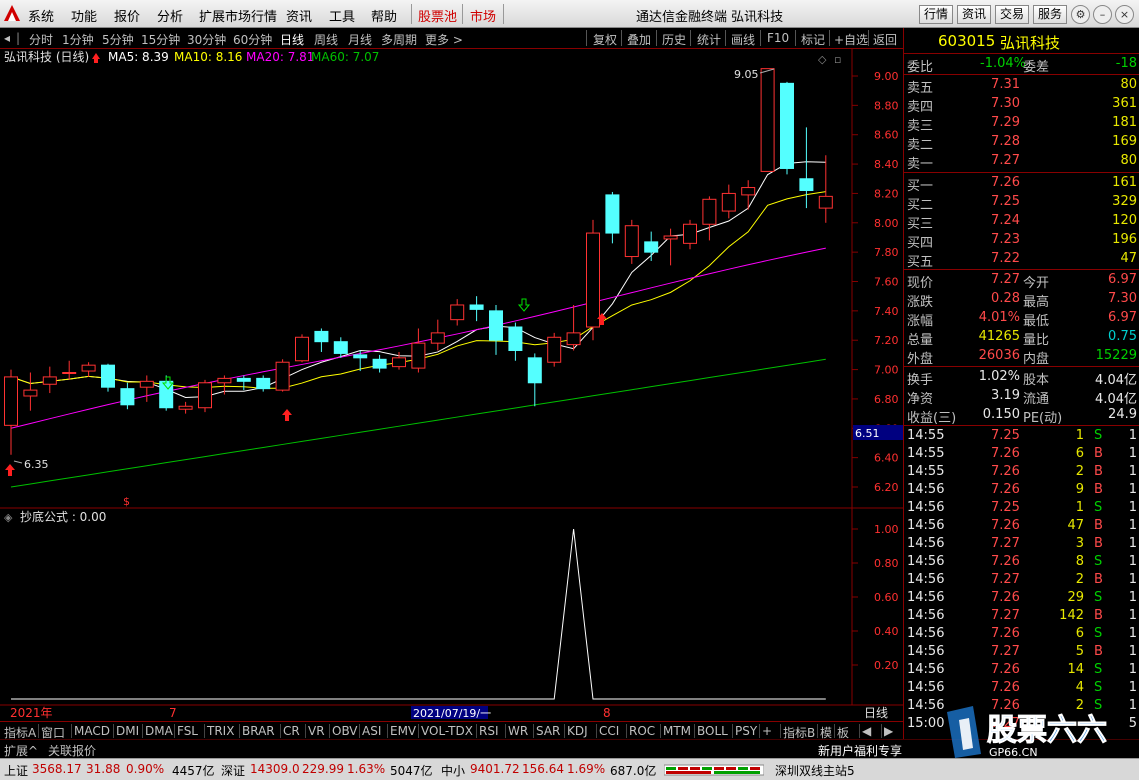 The height and width of the screenshot is (780, 1139). Describe the element at coordinates (238, 15) in the screenshot. I see `menu-extended-market: 扩展市场行情` at that location.